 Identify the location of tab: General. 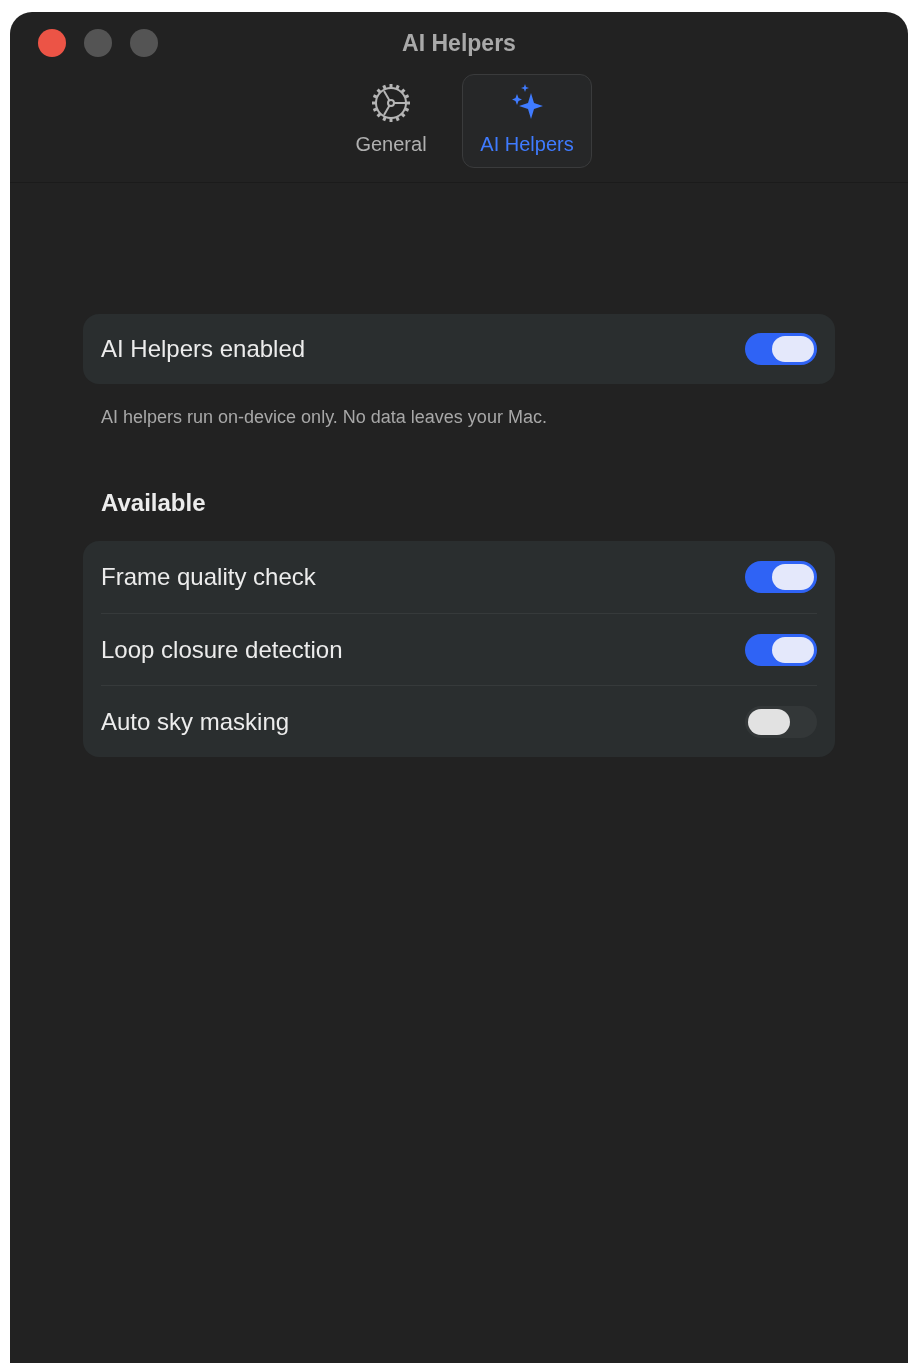
(391, 121).